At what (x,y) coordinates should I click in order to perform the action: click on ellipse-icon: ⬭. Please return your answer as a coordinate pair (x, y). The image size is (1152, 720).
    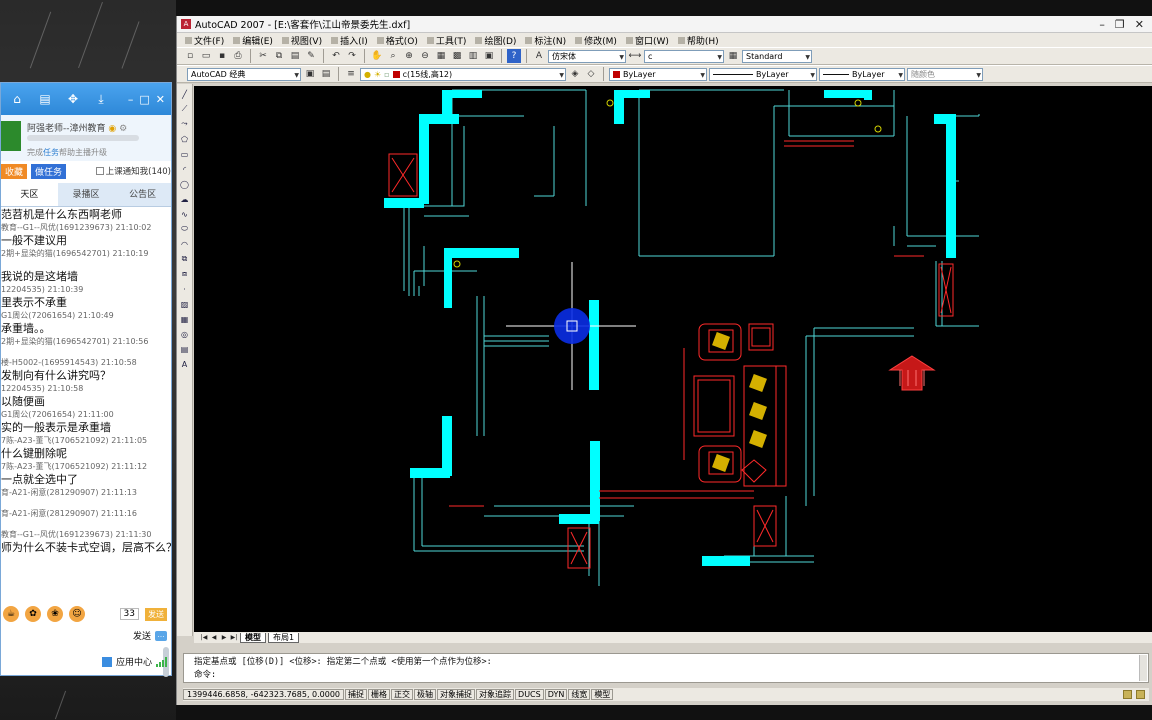
    Looking at the image, I should click on (185, 229).